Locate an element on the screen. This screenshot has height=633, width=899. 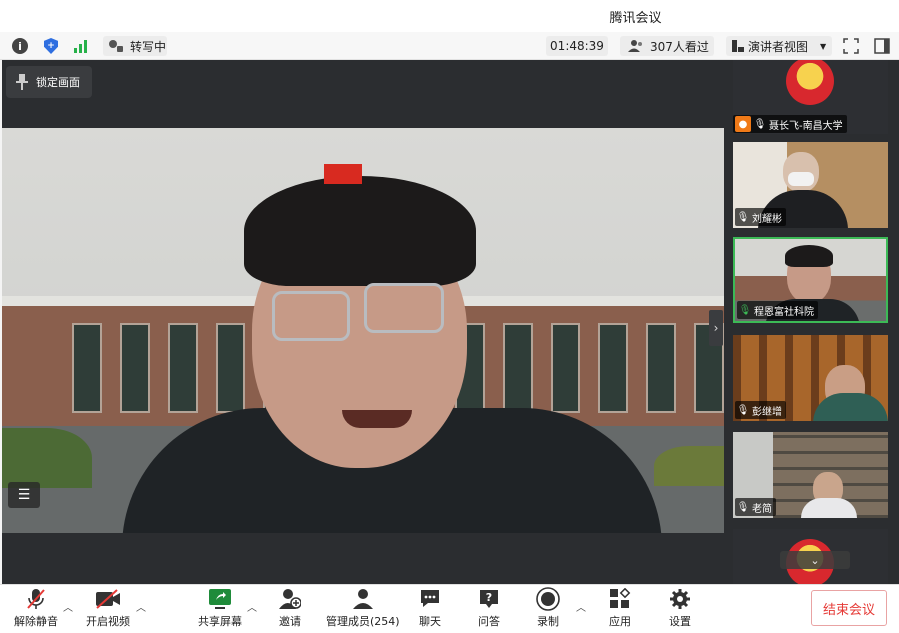
share-screen-button: 共享屏幕 is located at coordinates (220, 608).